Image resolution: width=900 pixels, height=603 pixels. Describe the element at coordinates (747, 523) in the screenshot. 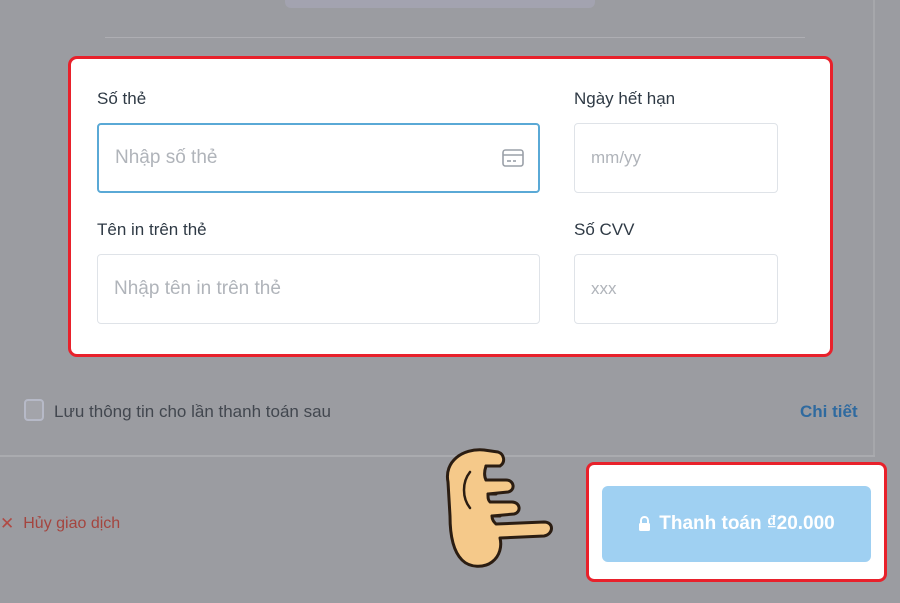

I see `pay-button-label: Thanh toán ₫20.000` at that location.